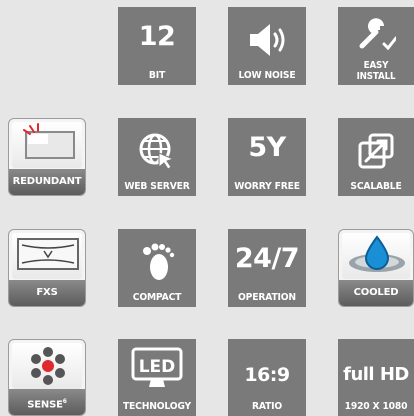 Image resolution: width=414 pixels, height=416 pixels. Describe the element at coordinates (376, 256) in the screenshot. I see `water-drop-icon` at that location.